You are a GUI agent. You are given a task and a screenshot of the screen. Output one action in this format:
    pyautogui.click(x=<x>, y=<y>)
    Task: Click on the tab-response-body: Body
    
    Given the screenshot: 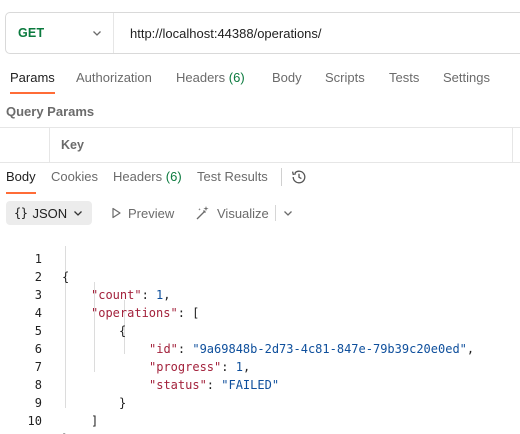 What is the action you would take?
    pyautogui.click(x=21, y=181)
    